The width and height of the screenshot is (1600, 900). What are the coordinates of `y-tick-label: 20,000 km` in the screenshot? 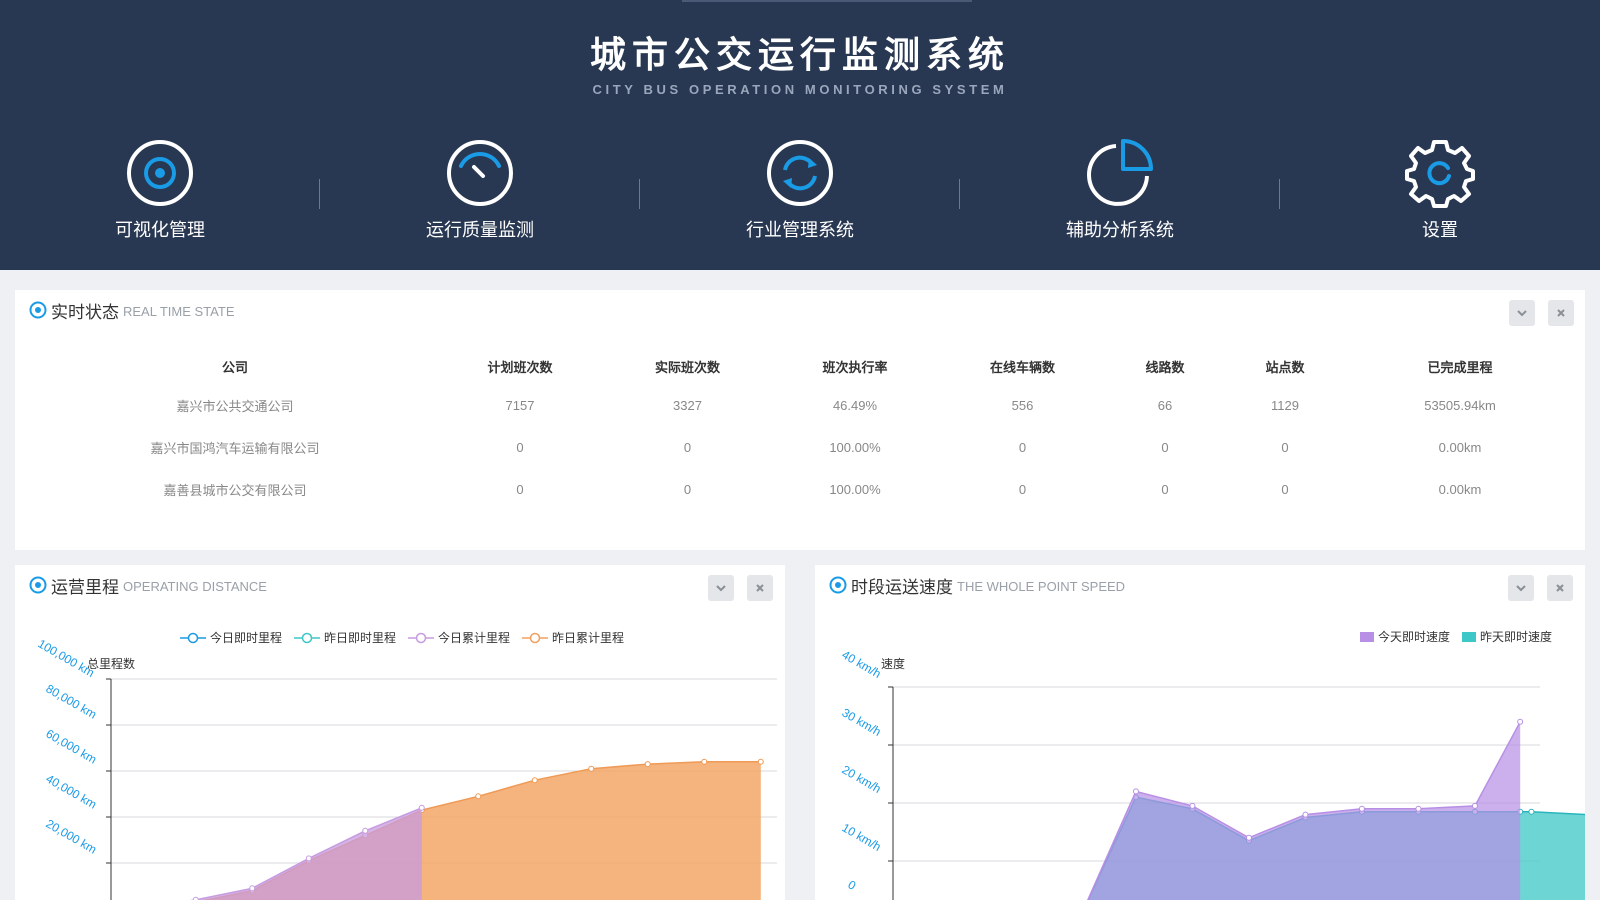 It's located at (72, 836).